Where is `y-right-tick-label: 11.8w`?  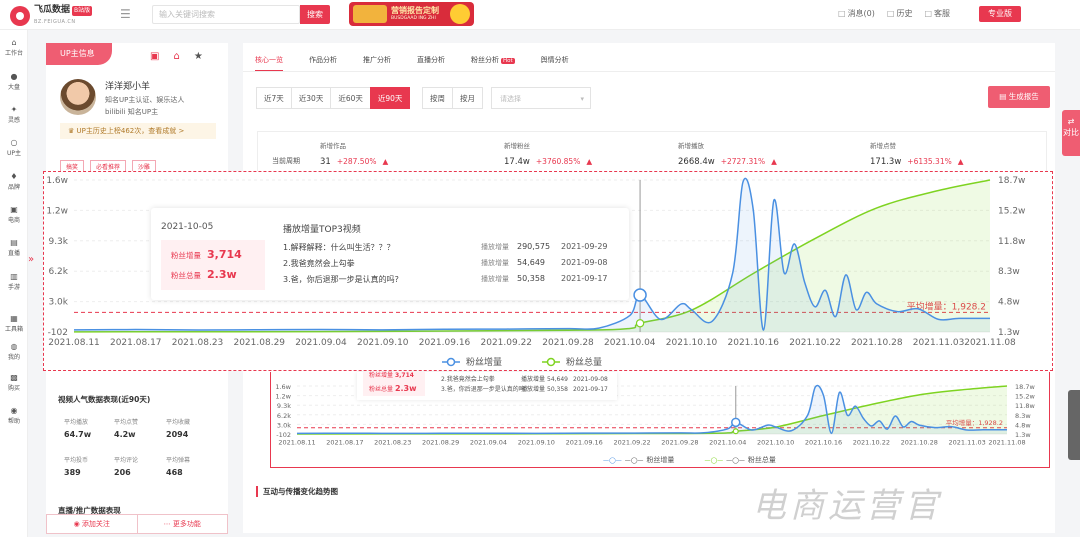
y-right-tick-label: 11.8w is located at coordinates (1025, 406).